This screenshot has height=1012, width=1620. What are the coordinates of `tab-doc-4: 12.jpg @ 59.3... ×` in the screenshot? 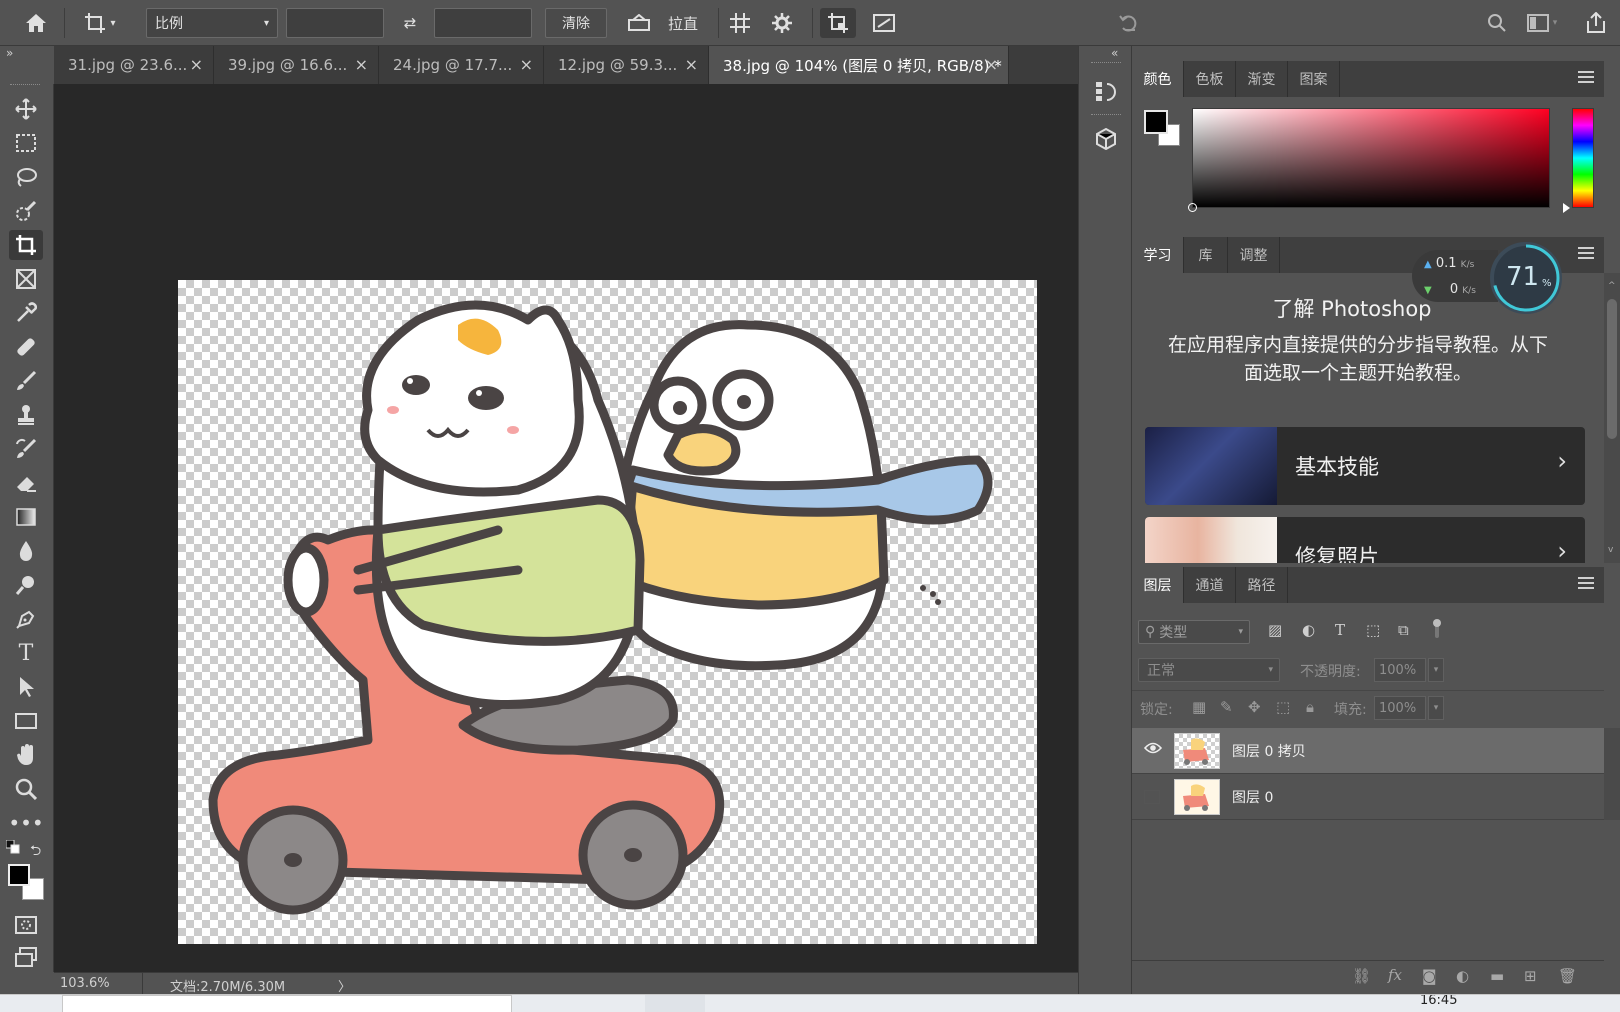 It's located at (626, 65).